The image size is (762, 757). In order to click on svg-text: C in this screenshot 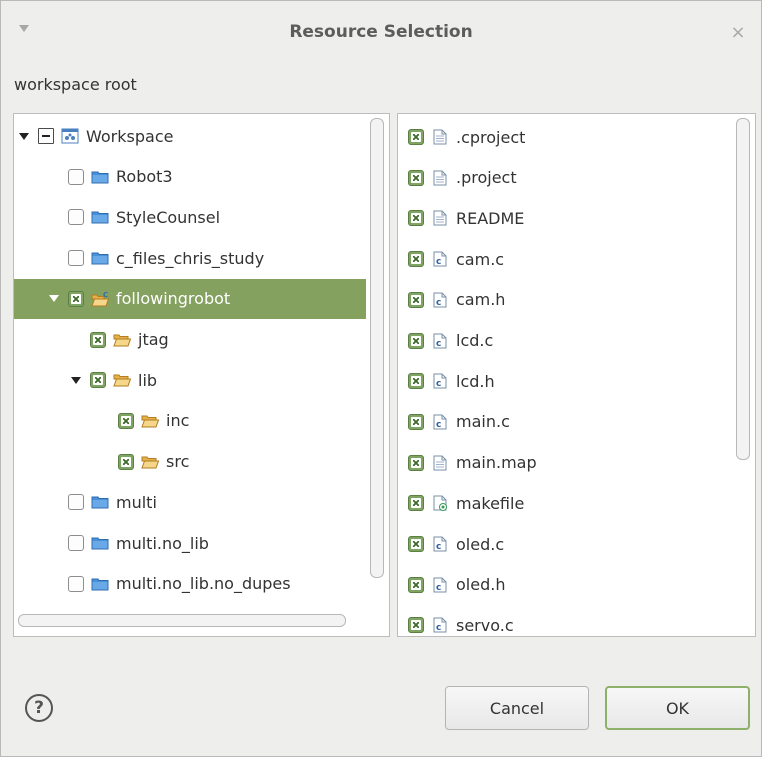, I will do `click(105, 295)`.